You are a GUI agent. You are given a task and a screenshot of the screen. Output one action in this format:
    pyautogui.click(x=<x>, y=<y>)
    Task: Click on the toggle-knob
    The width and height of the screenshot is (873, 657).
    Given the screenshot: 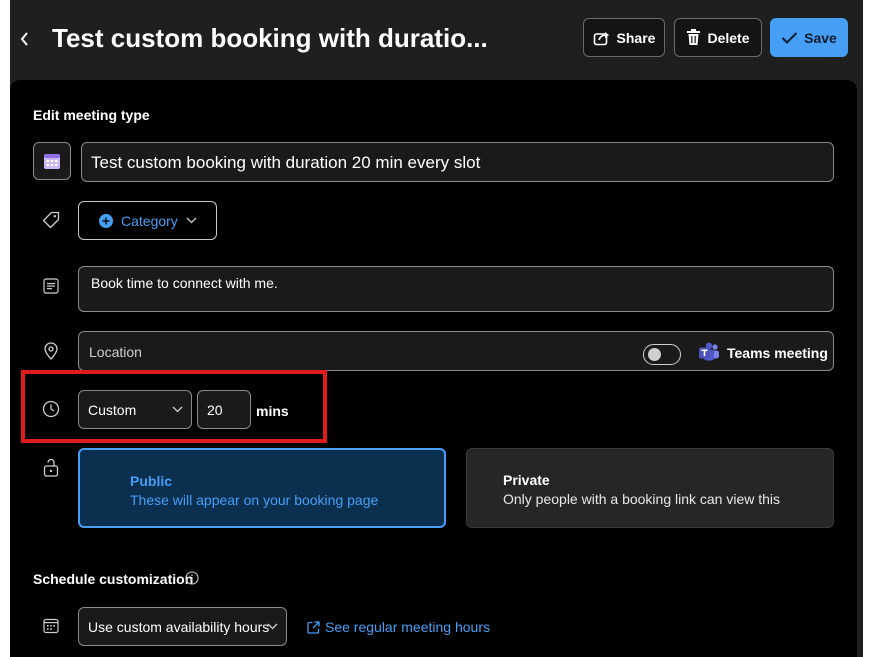 What is the action you would take?
    pyautogui.click(x=654, y=354)
    